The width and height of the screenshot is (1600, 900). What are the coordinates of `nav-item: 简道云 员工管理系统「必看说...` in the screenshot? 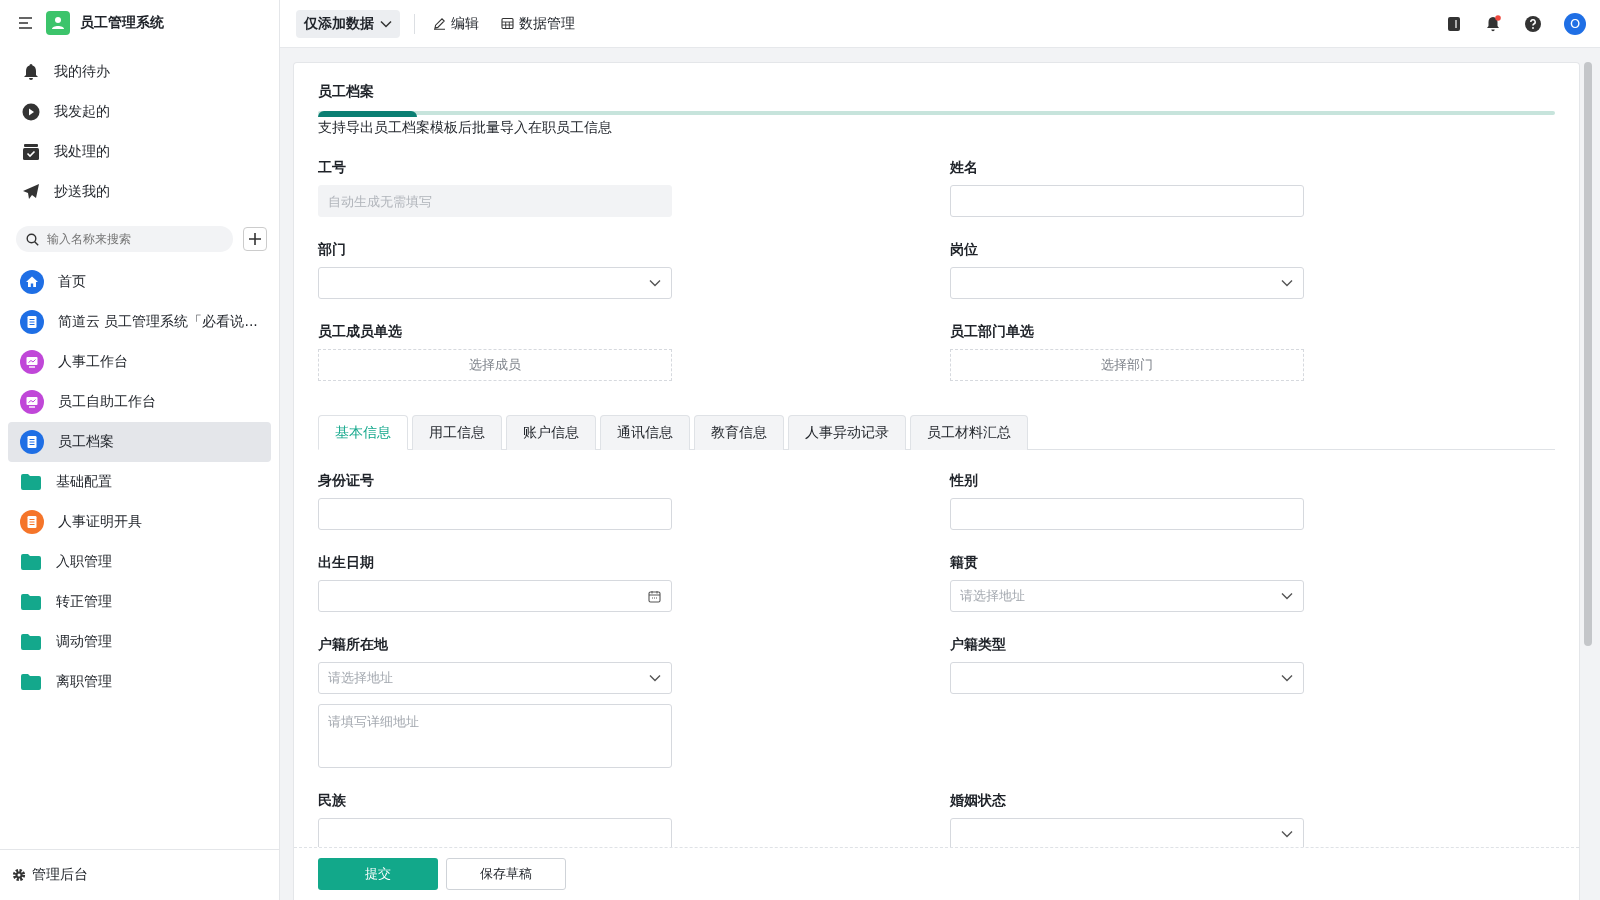 It's located at (139, 322).